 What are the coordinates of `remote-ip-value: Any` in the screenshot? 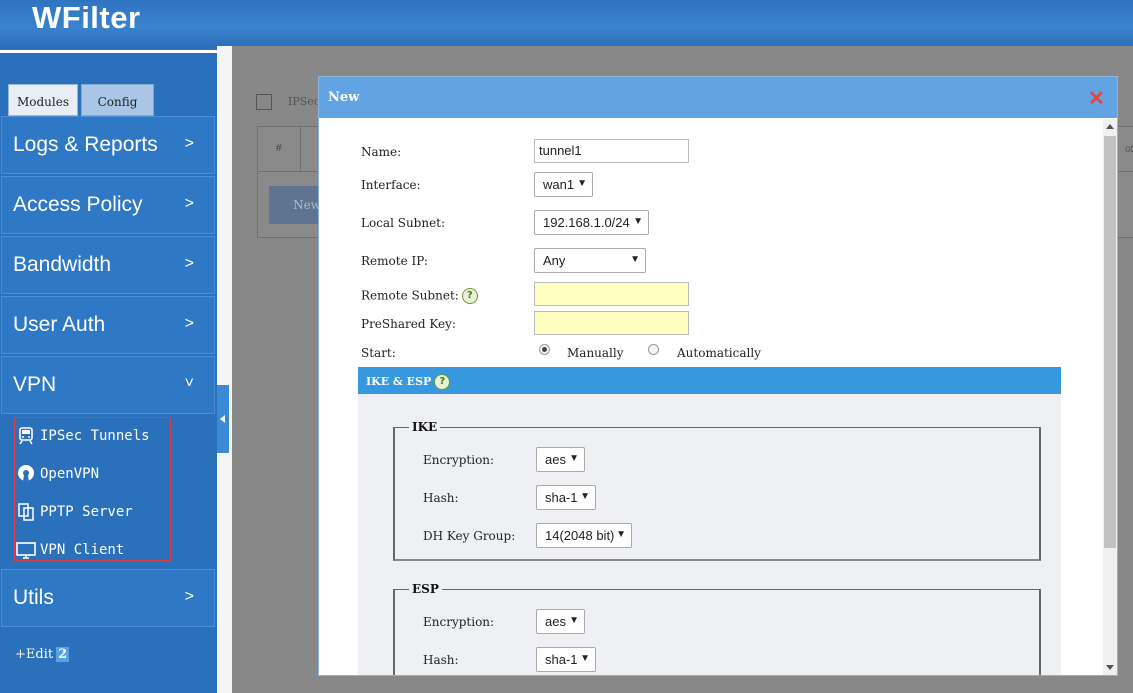 It's located at (554, 260).